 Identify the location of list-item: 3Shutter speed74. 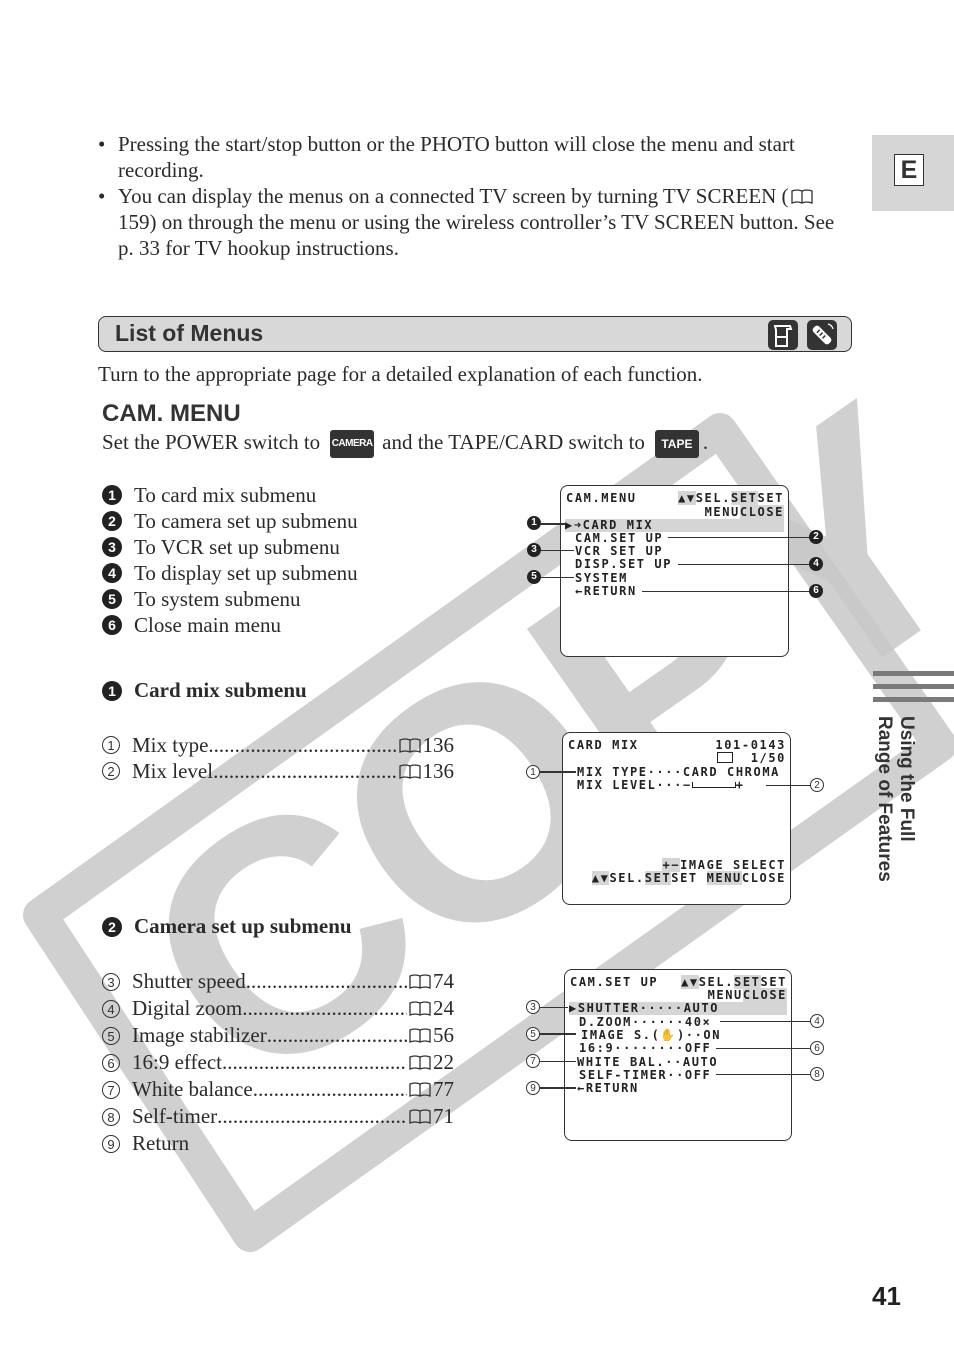
(278, 981).